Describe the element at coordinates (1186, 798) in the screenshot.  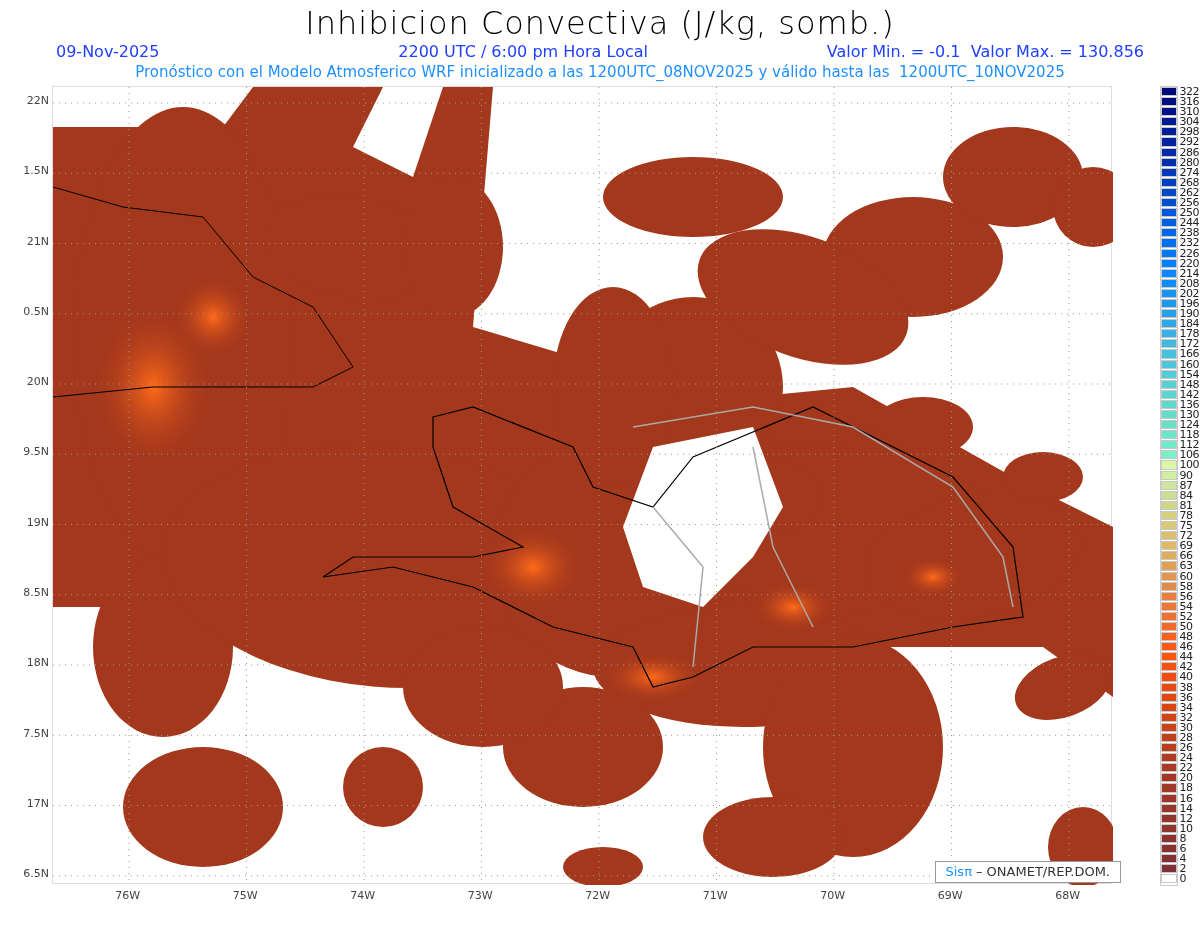
I see `legend-label: 16` at that location.